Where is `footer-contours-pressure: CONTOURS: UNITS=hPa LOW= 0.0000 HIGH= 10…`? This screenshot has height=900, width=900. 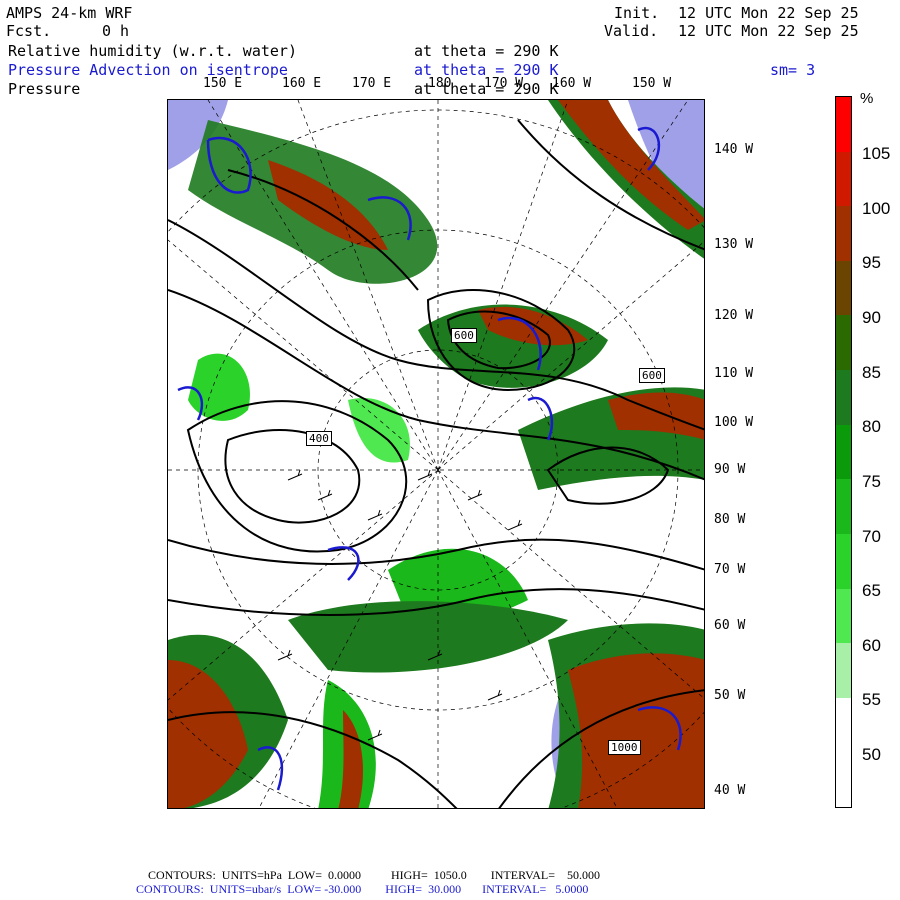
footer-contours-pressure: CONTOURS: UNITS=hPa LOW= 0.0000 HIGH= 10… is located at coordinates (374, 875).